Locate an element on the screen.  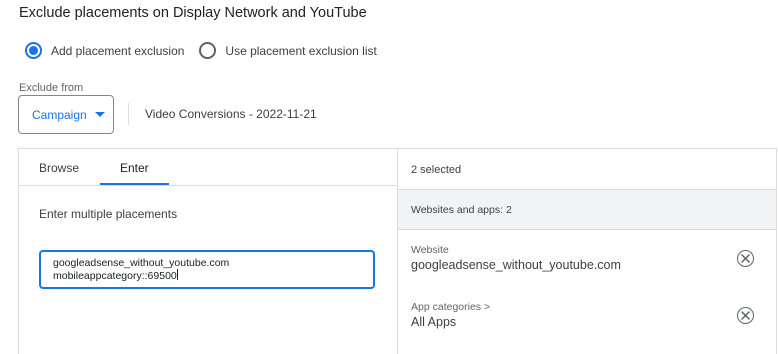
active-tab-indicator is located at coordinates (134, 184).